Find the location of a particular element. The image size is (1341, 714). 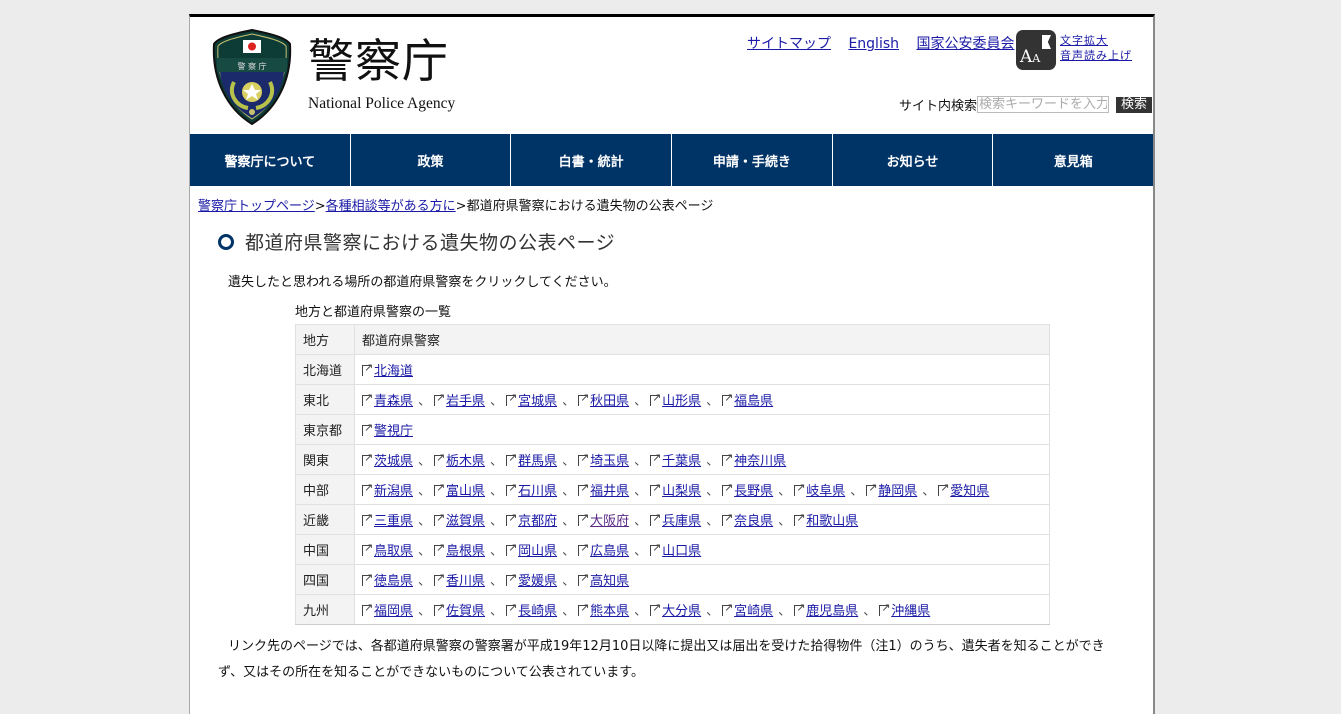

prefecture-cell: 青森県、岩手県、宮城県、秋田県、山形県、福島県 is located at coordinates (702, 399).